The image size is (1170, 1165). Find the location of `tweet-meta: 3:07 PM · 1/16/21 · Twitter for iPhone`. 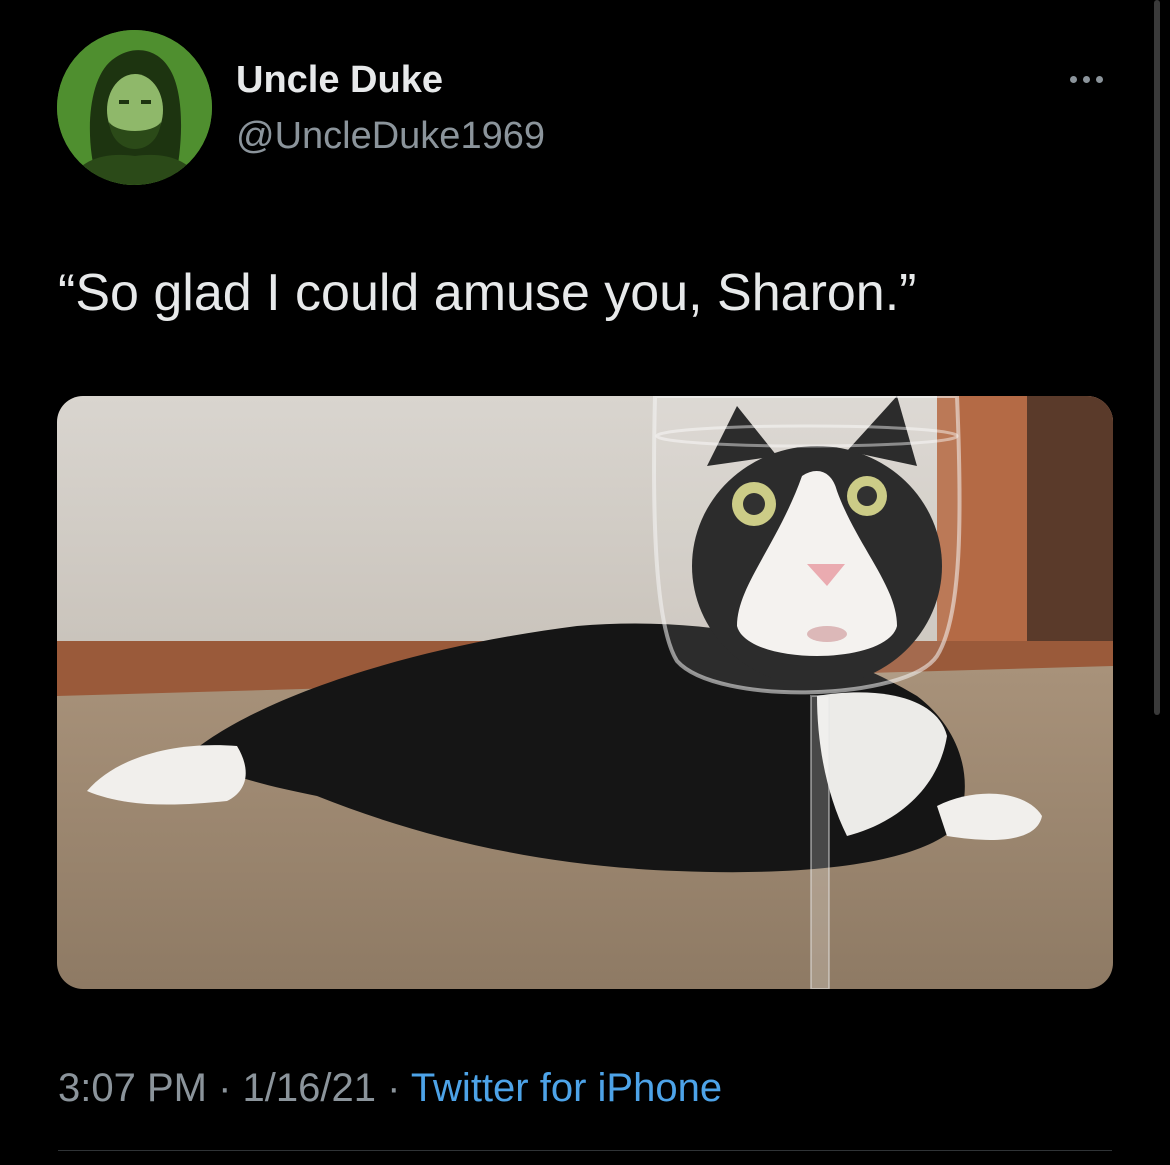

tweet-meta: 3:07 PM · 1/16/21 · Twitter for iPhone is located at coordinates (390, 1088).